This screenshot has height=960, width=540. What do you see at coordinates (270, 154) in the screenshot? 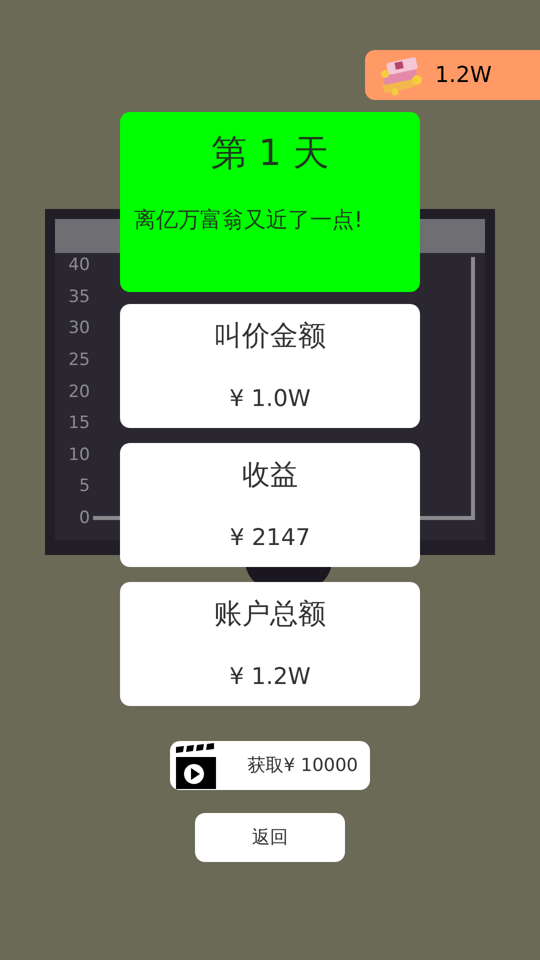
I see `day-title: 第 1 天` at bounding box center [270, 154].